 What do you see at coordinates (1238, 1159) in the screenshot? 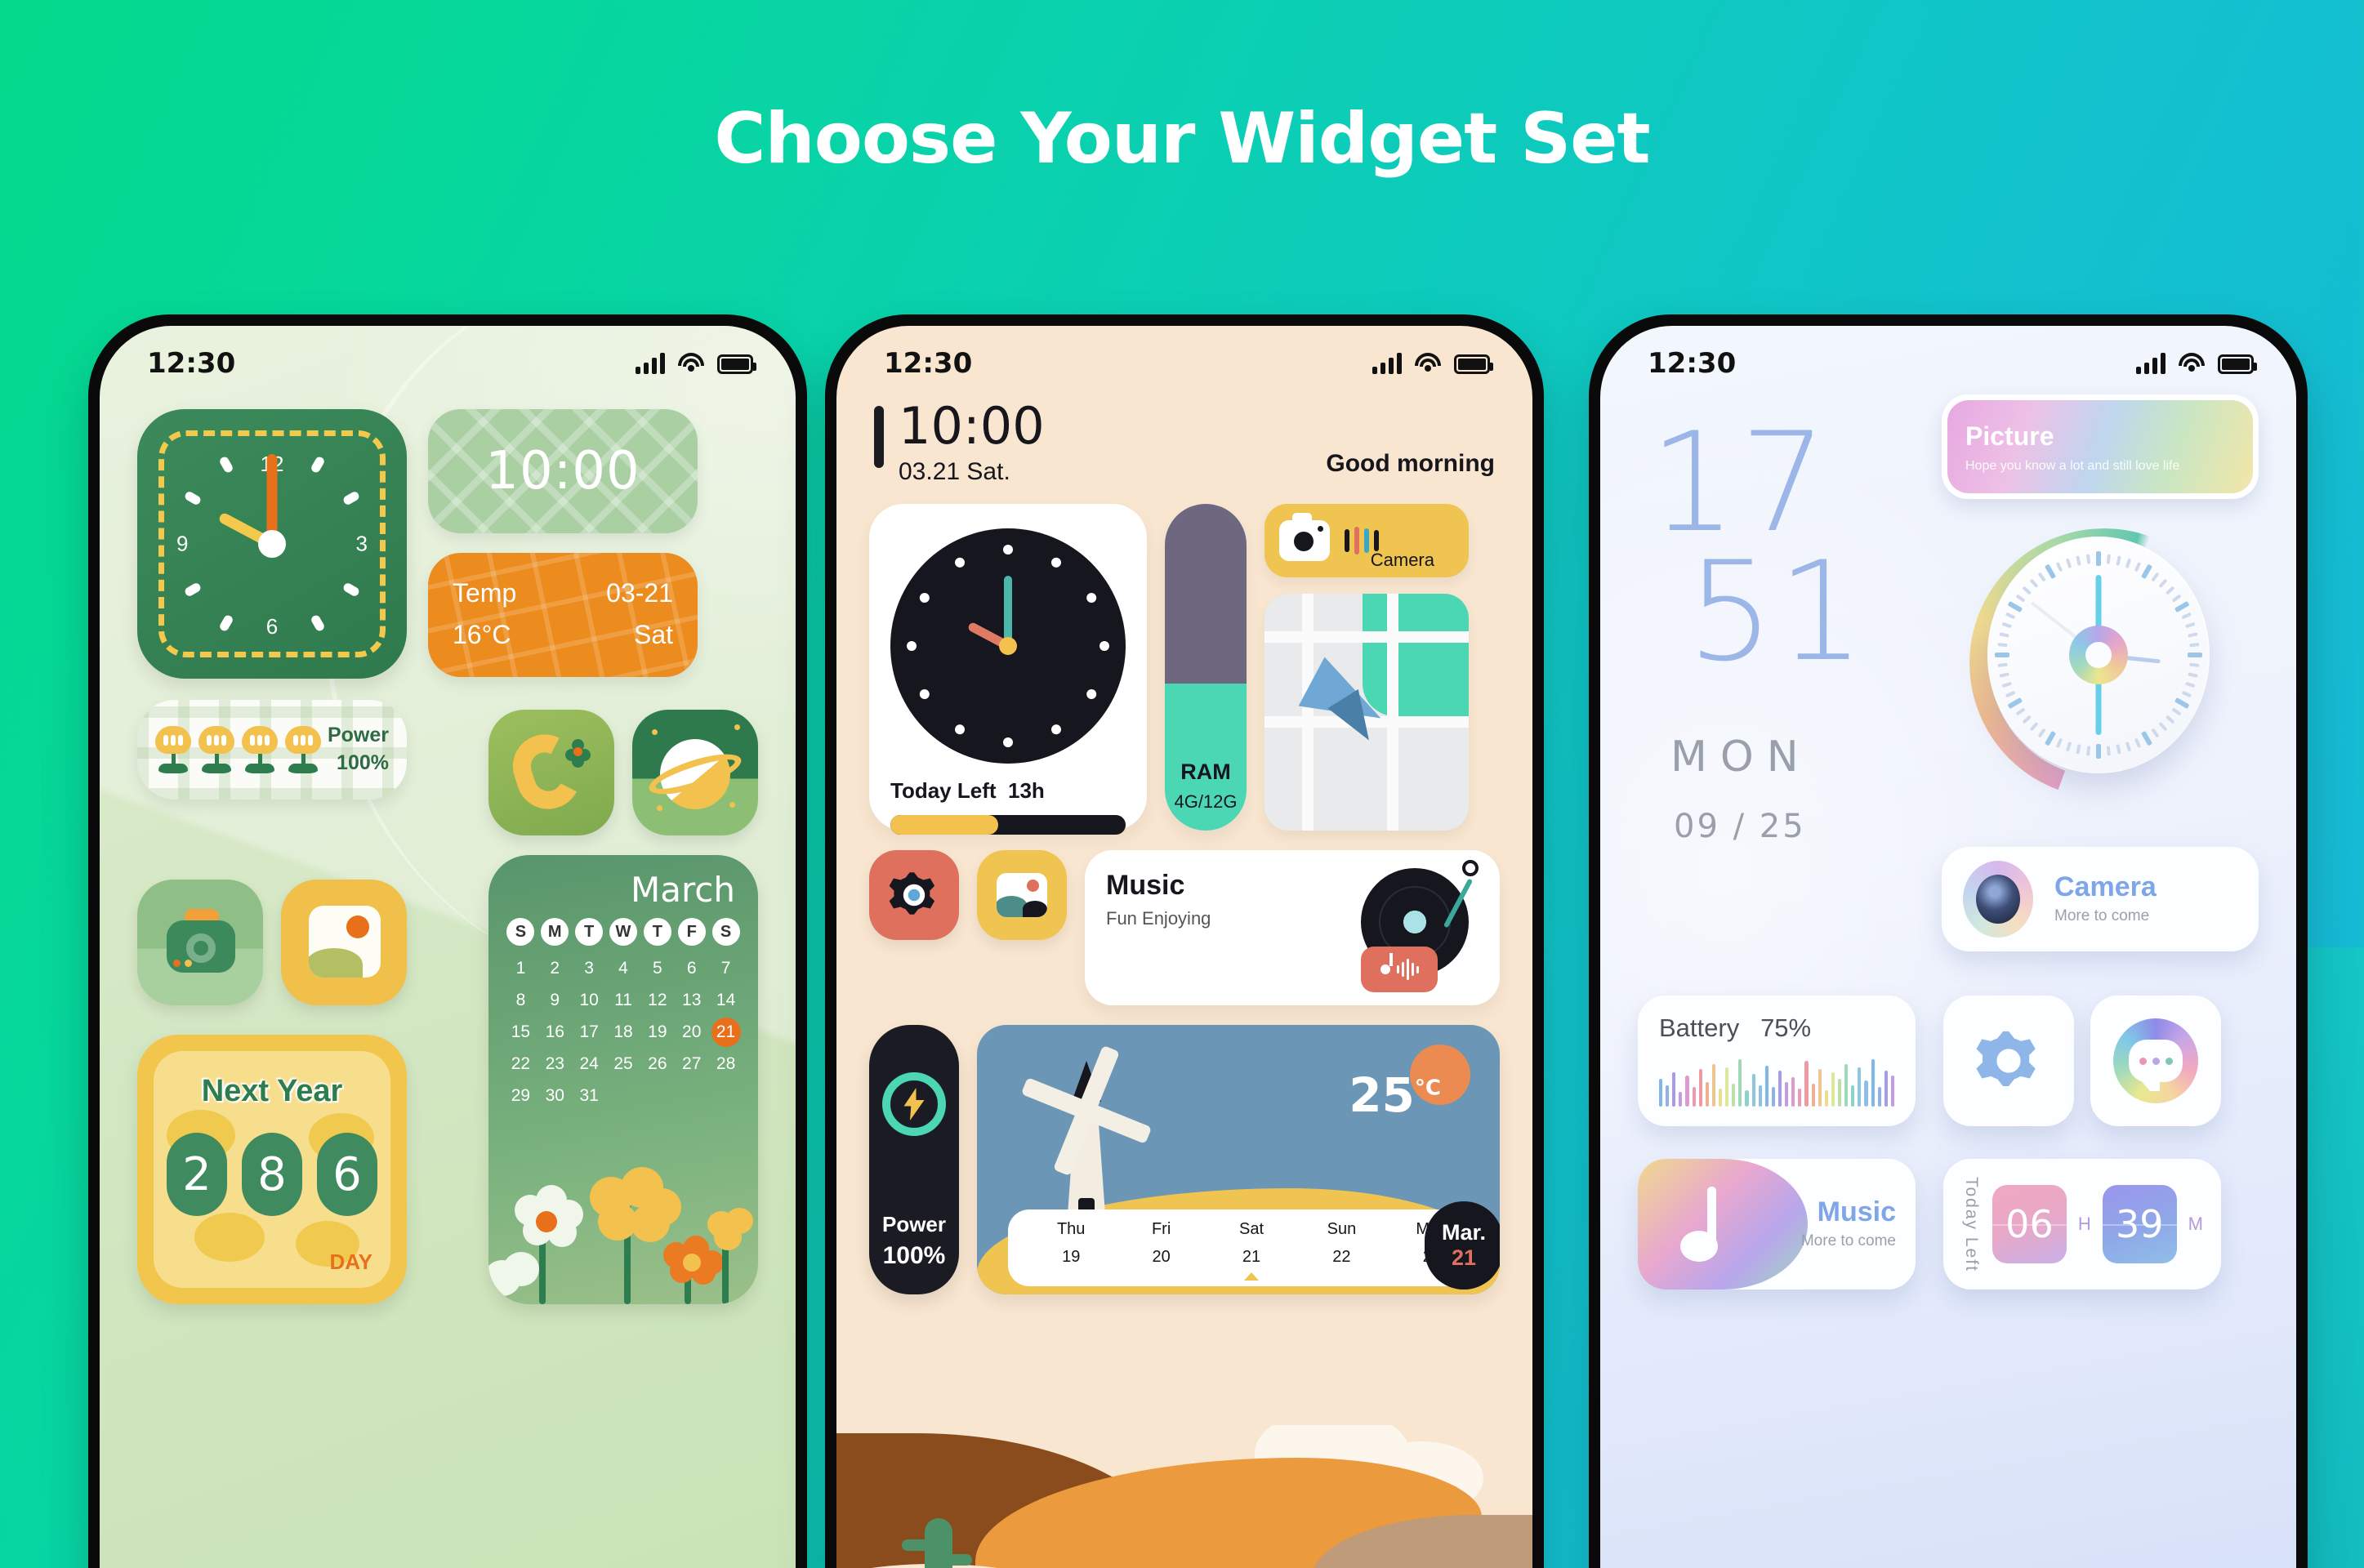
I see `weather-widget: 25°C Thu19Fri20Sat21Sun22Mon23 Mar.` at bounding box center [1238, 1159].